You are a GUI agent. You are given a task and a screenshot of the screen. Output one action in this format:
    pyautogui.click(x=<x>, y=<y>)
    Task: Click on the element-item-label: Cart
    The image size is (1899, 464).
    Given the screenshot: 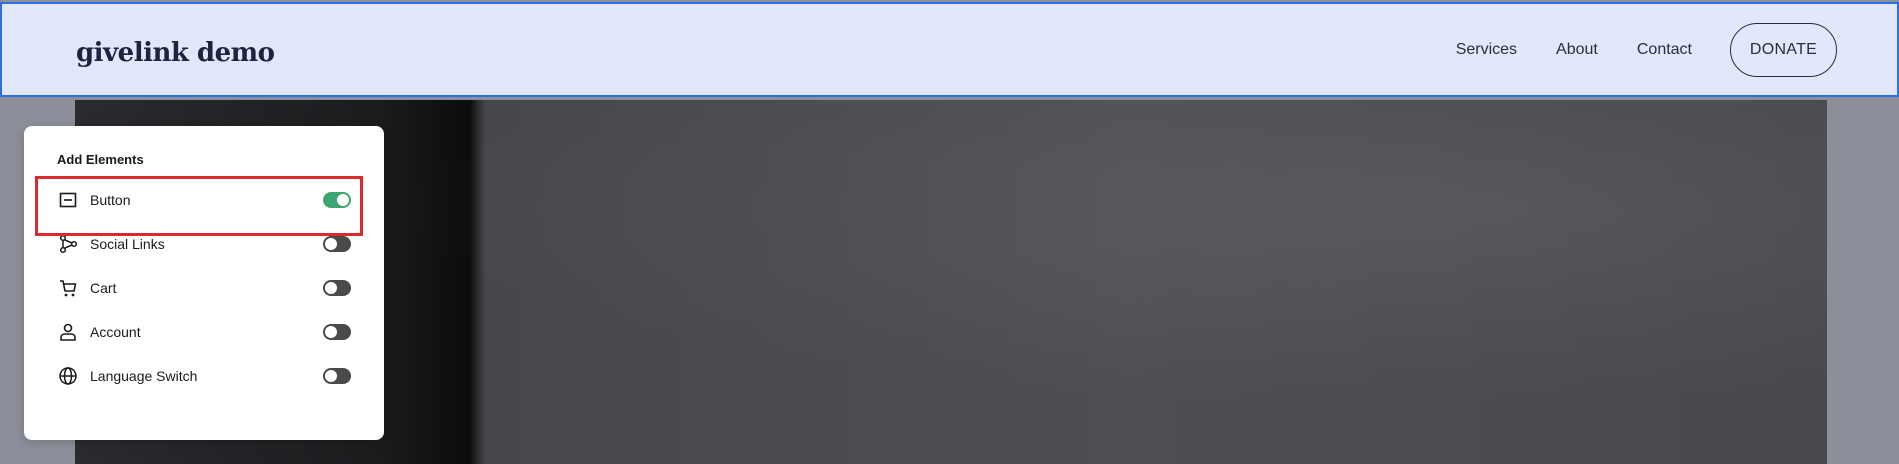 What is the action you would take?
    pyautogui.click(x=103, y=288)
    